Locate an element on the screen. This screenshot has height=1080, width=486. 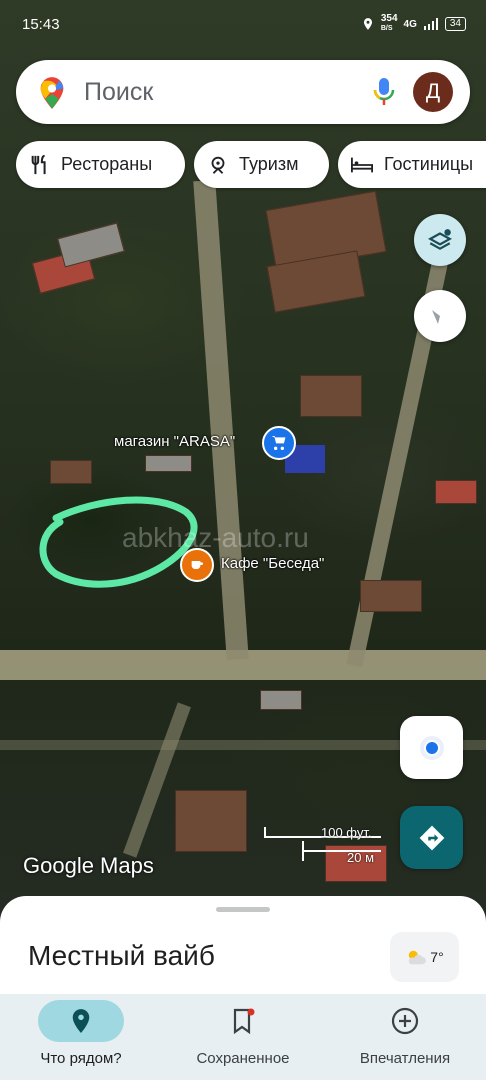
shop-poi-icon is located at coordinates (279, 443).